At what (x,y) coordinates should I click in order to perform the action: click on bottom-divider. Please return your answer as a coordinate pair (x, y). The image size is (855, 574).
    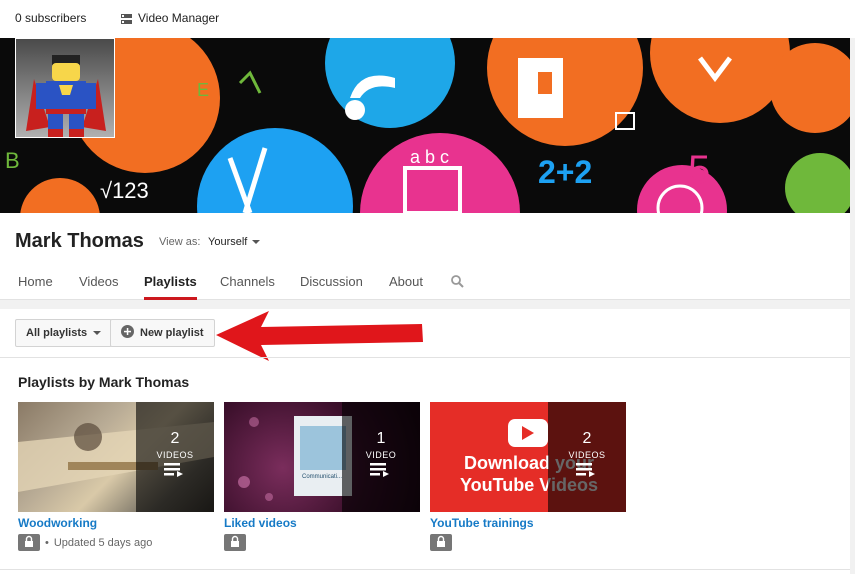
    Looking at the image, I should click on (425, 569).